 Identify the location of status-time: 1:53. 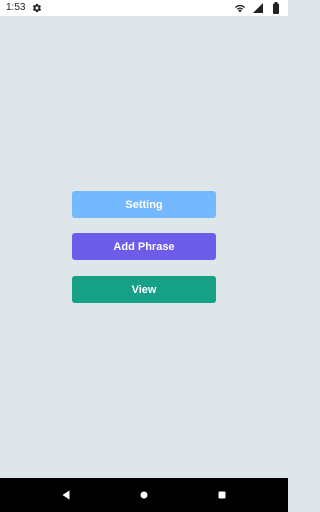
(16, 7).